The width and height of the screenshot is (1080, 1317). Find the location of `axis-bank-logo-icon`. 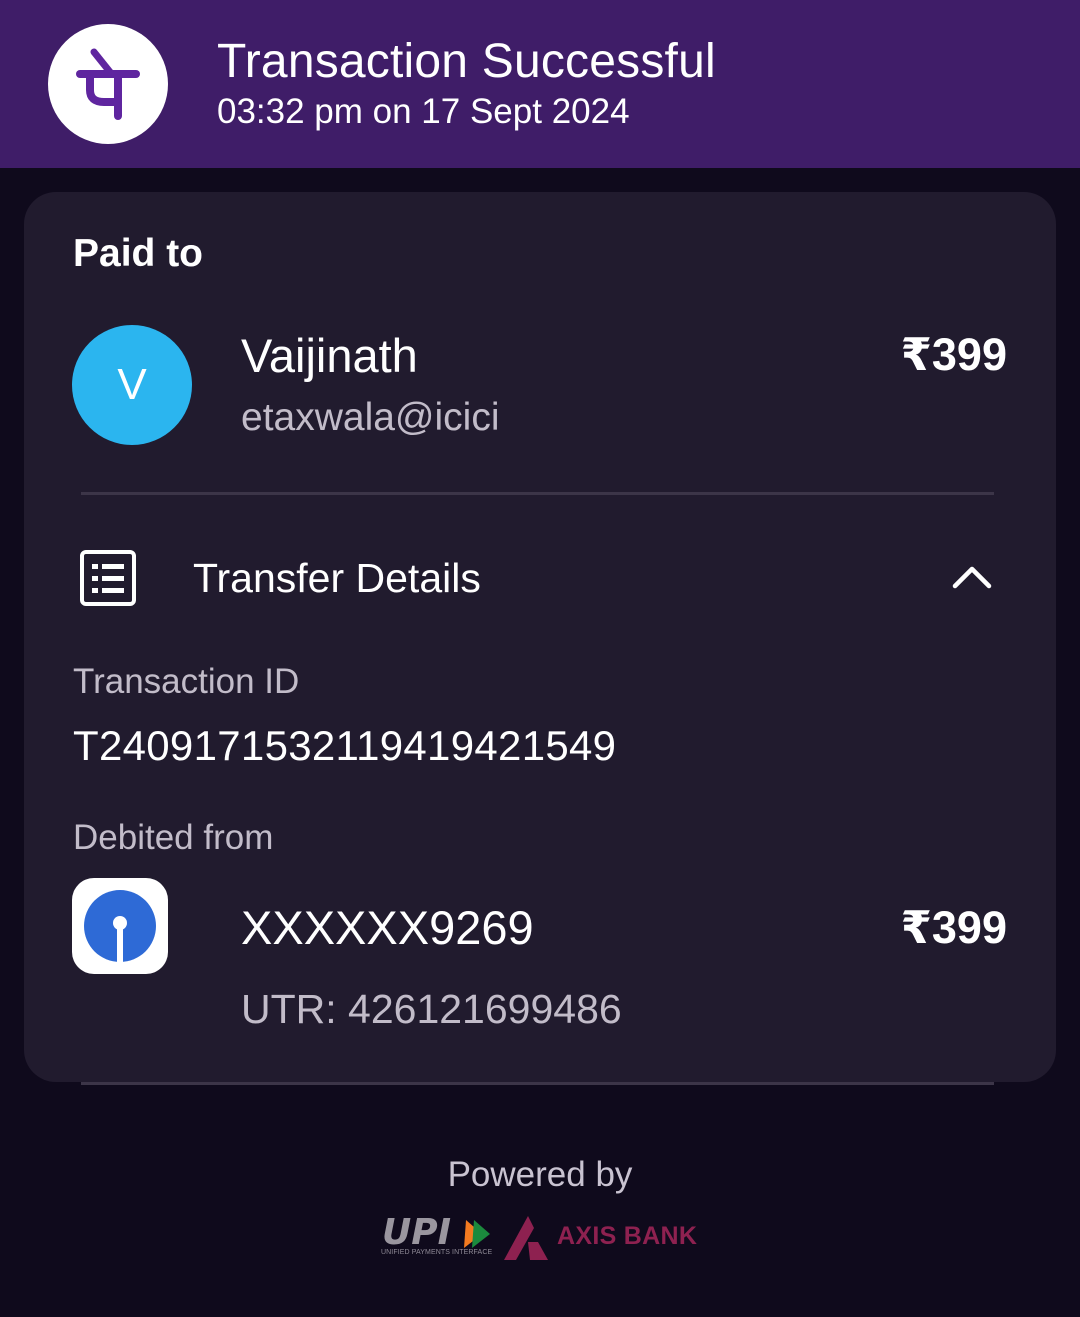

axis-bank-logo-icon is located at coordinates (530, 1238).